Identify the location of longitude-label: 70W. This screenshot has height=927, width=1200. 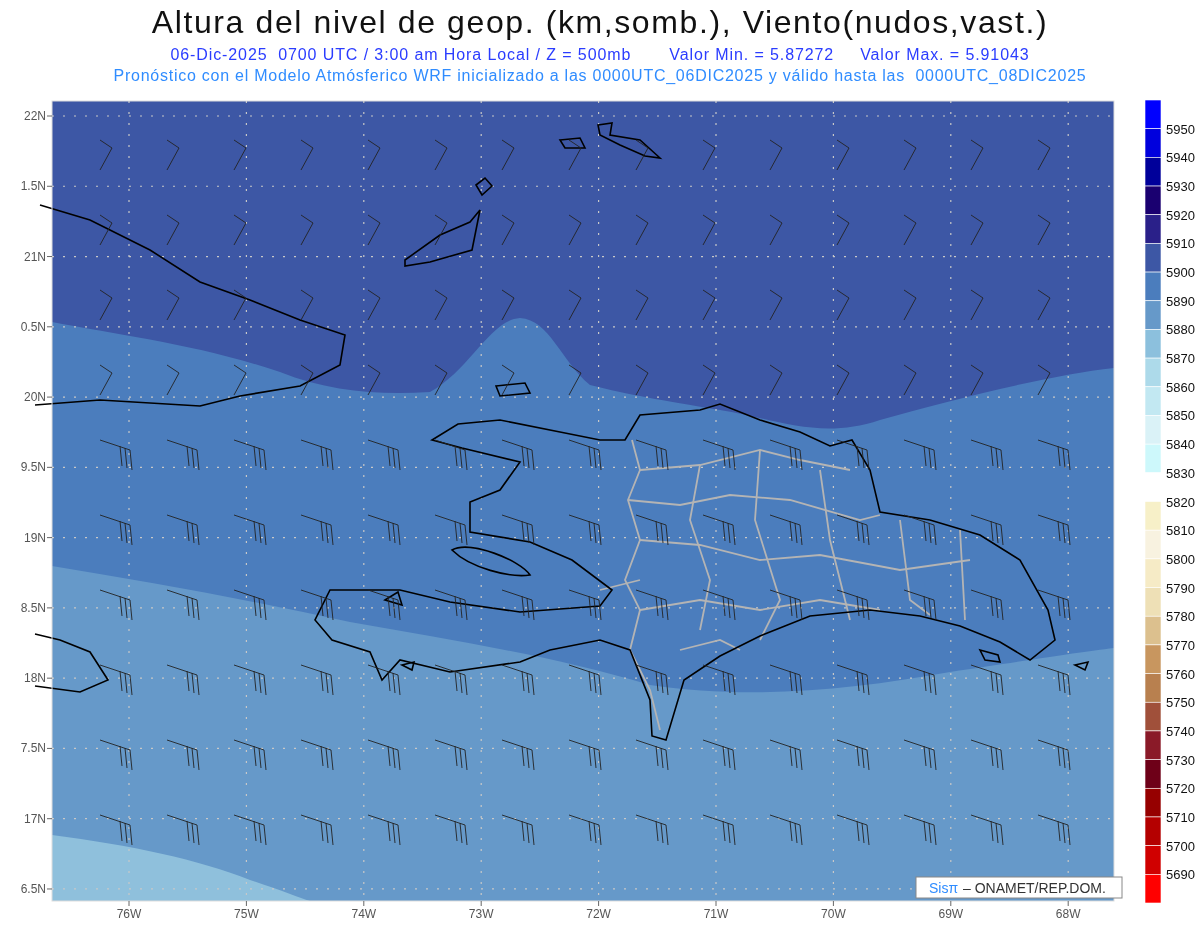
(833, 914).